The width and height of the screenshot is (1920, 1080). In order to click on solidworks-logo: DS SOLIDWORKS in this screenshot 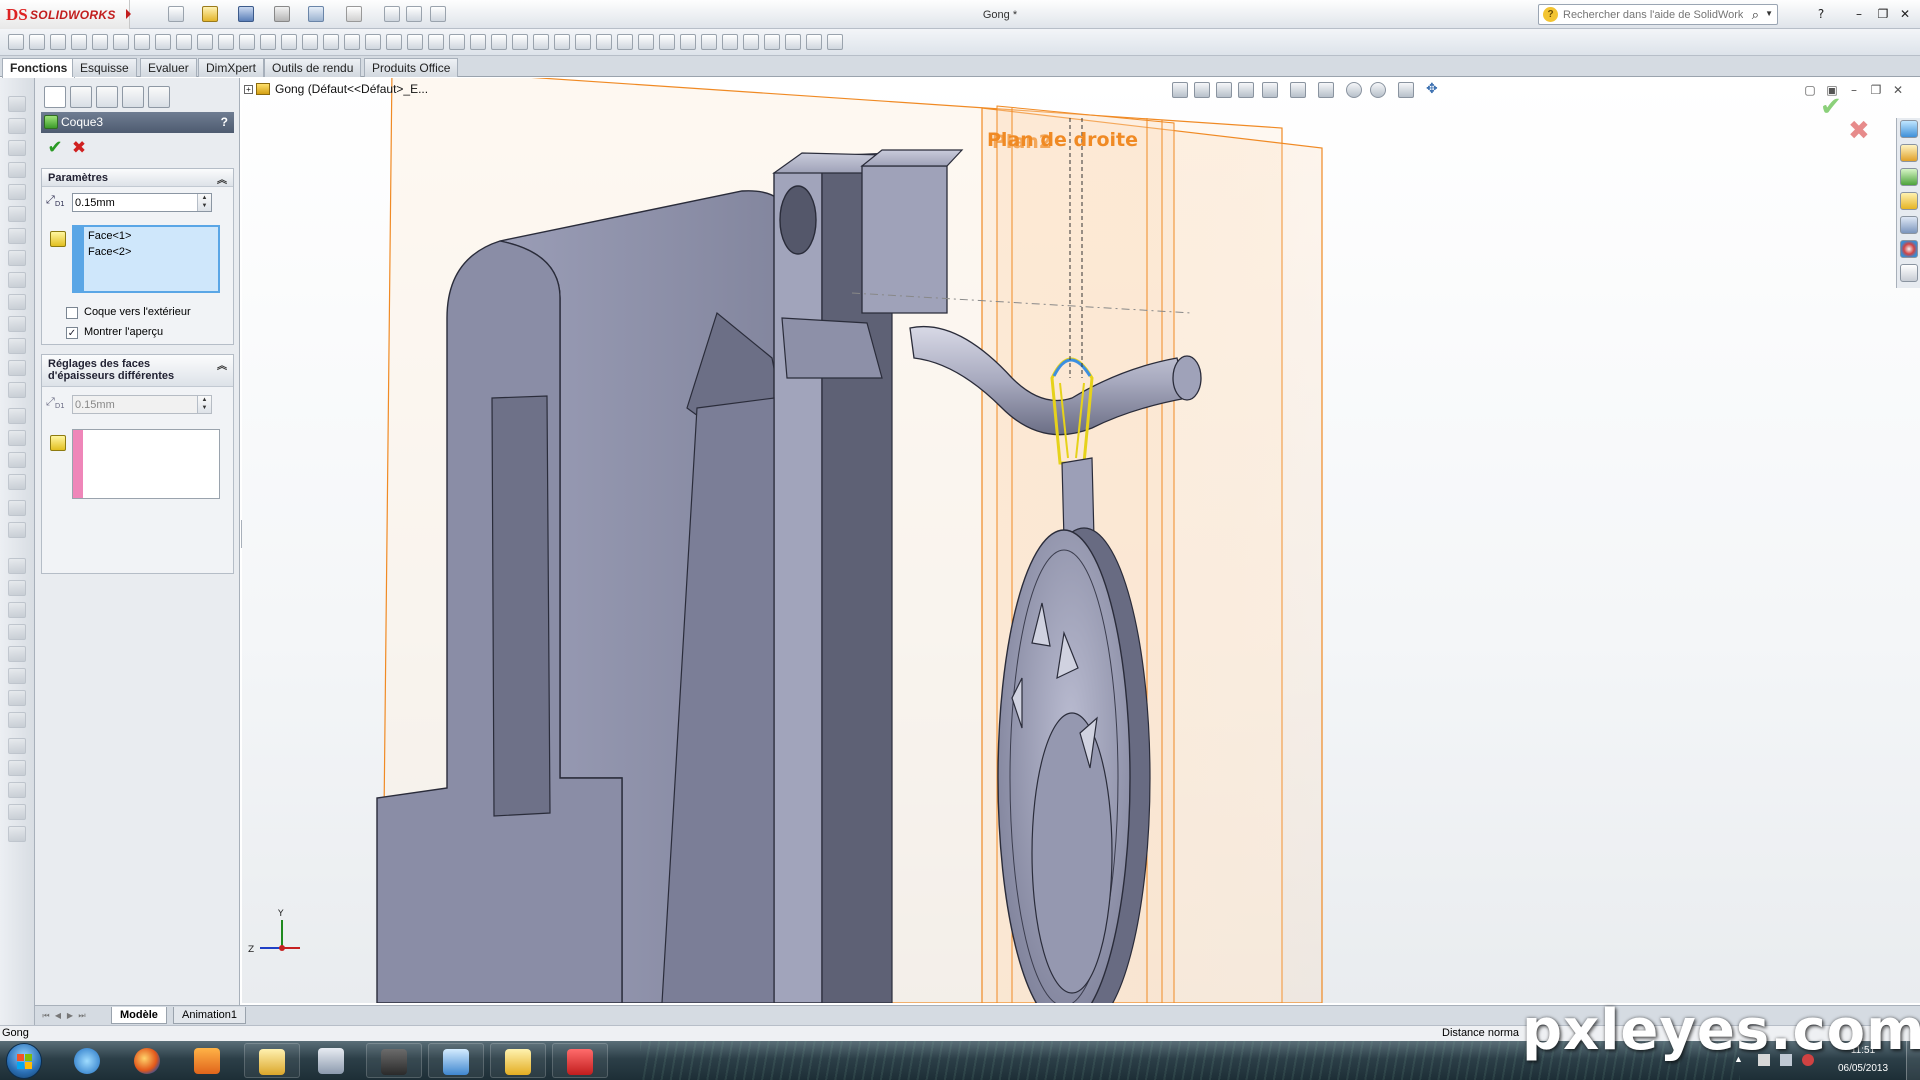, I will do `click(65, 14)`.